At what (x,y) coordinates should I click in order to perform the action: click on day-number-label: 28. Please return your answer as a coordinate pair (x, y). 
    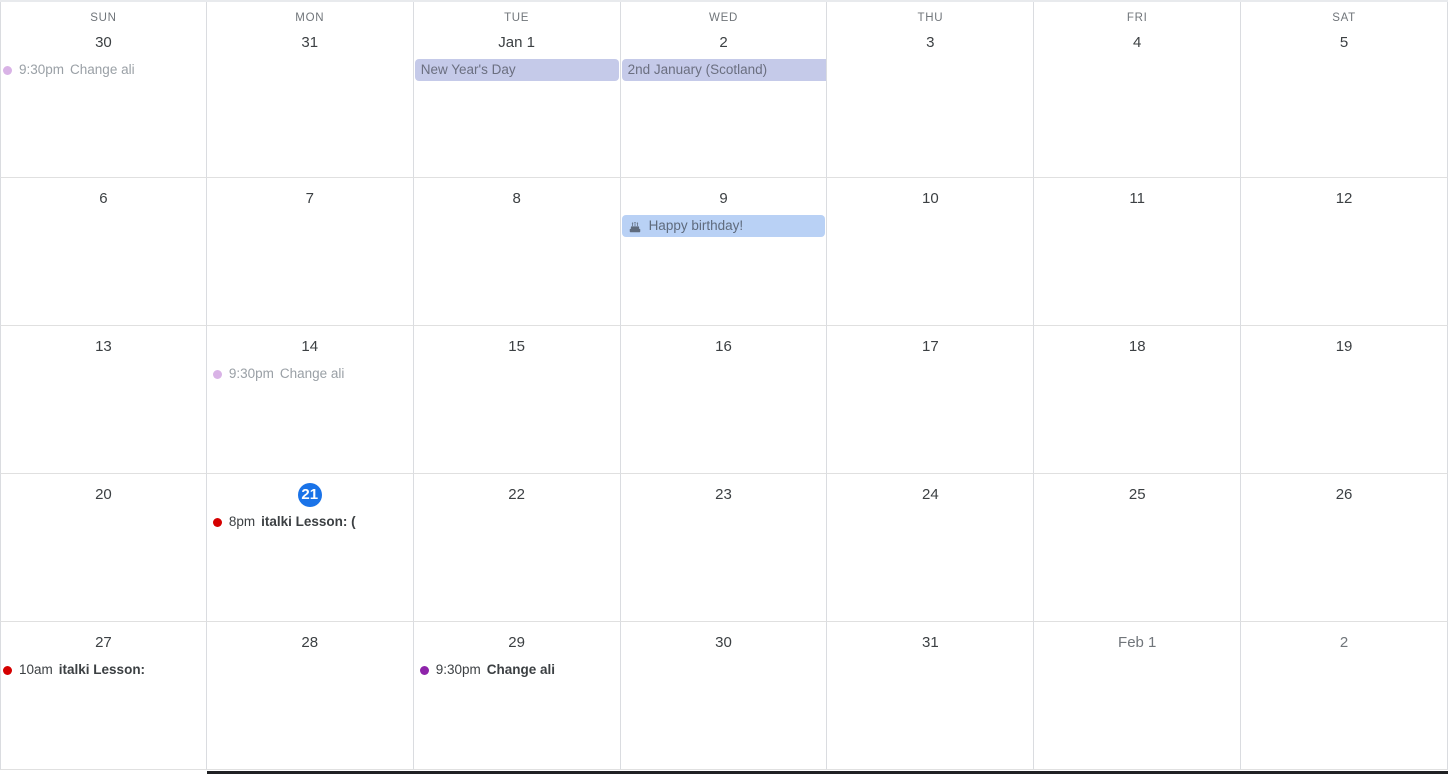
    Looking at the image, I should click on (310, 642).